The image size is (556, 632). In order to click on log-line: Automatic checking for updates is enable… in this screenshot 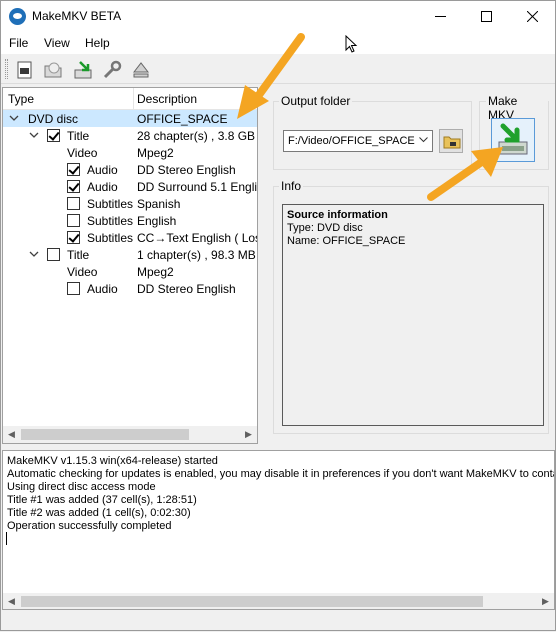, I will do `click(281, 474)`.